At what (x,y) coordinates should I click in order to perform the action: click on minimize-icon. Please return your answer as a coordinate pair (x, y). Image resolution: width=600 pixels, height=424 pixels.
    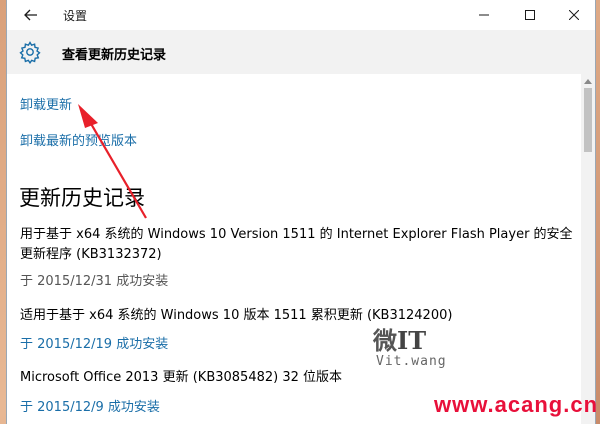
    Looking at the image, I should click on (484, 15).